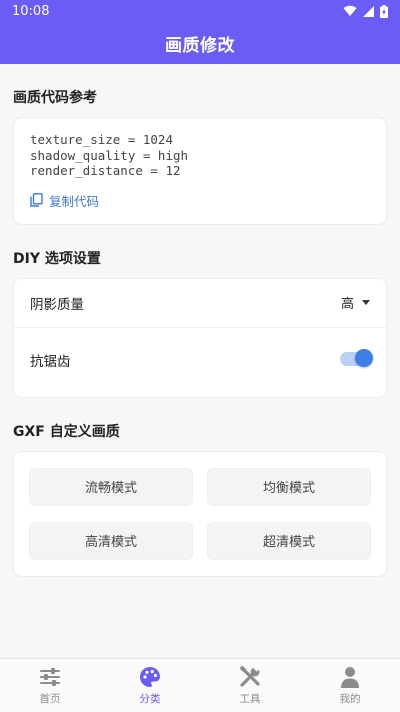  Describe the element at coordinates (111, 486) in the screenshot. I see `mode-button-smooth: 流畅模式` at that location.